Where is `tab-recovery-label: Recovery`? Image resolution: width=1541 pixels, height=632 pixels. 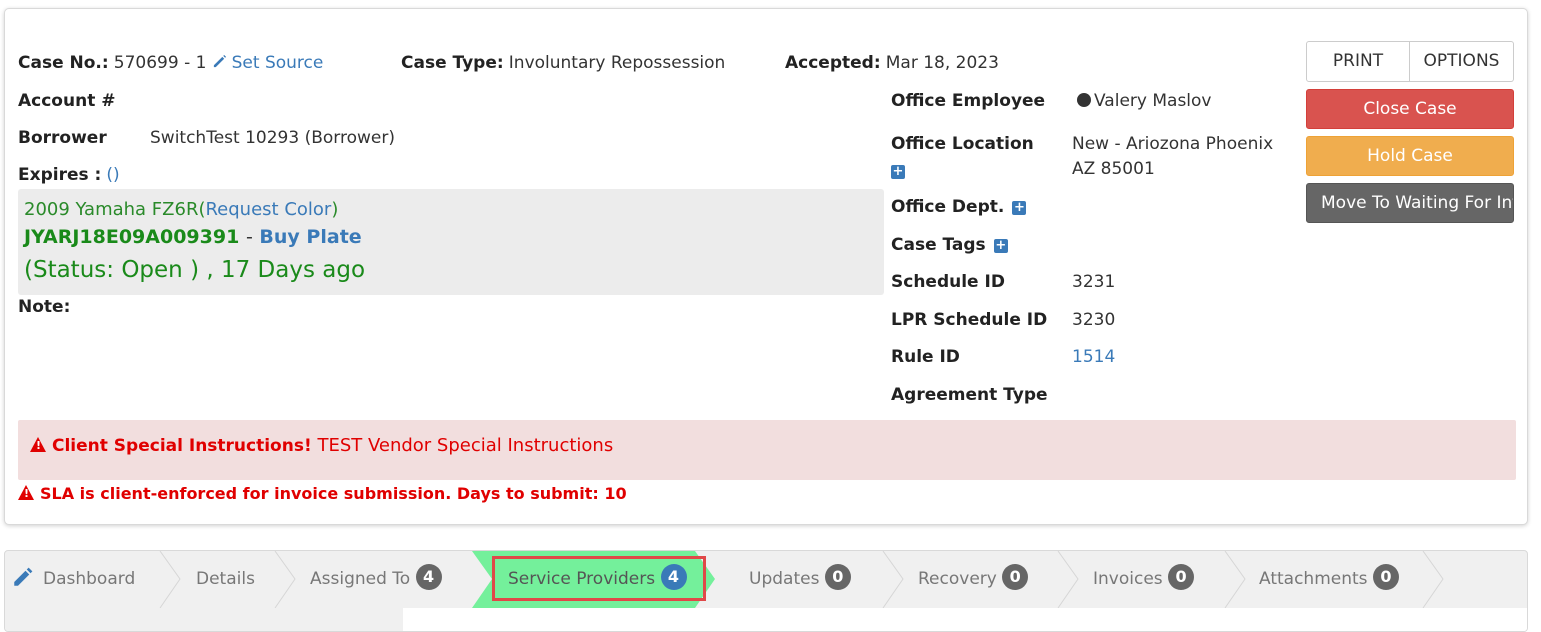 tab-recovery-label: Recovery is located at coordinates (957, 579).